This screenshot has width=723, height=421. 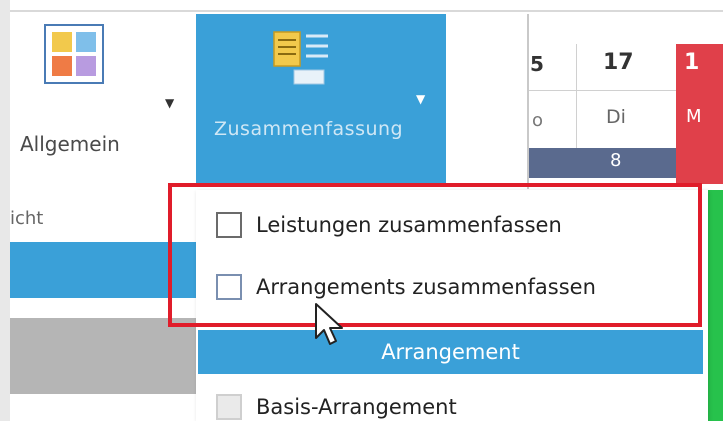 What do you see at coordinates (537, 64) in the screenshot?
I see `day-number: 5` at bounding box center [537, 64].